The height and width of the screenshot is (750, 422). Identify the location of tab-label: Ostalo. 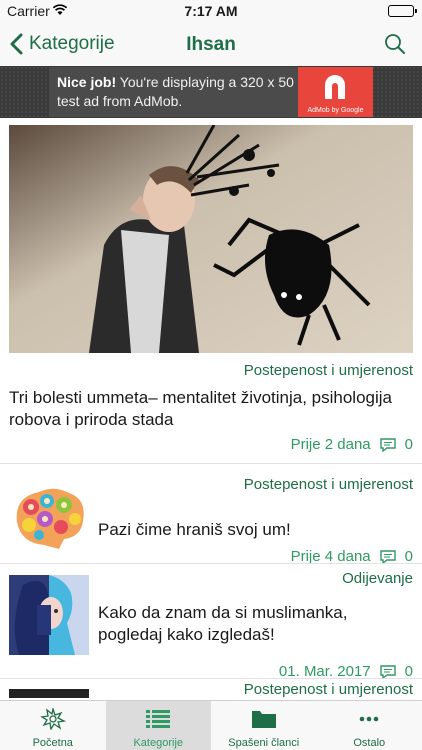
(369, 743).